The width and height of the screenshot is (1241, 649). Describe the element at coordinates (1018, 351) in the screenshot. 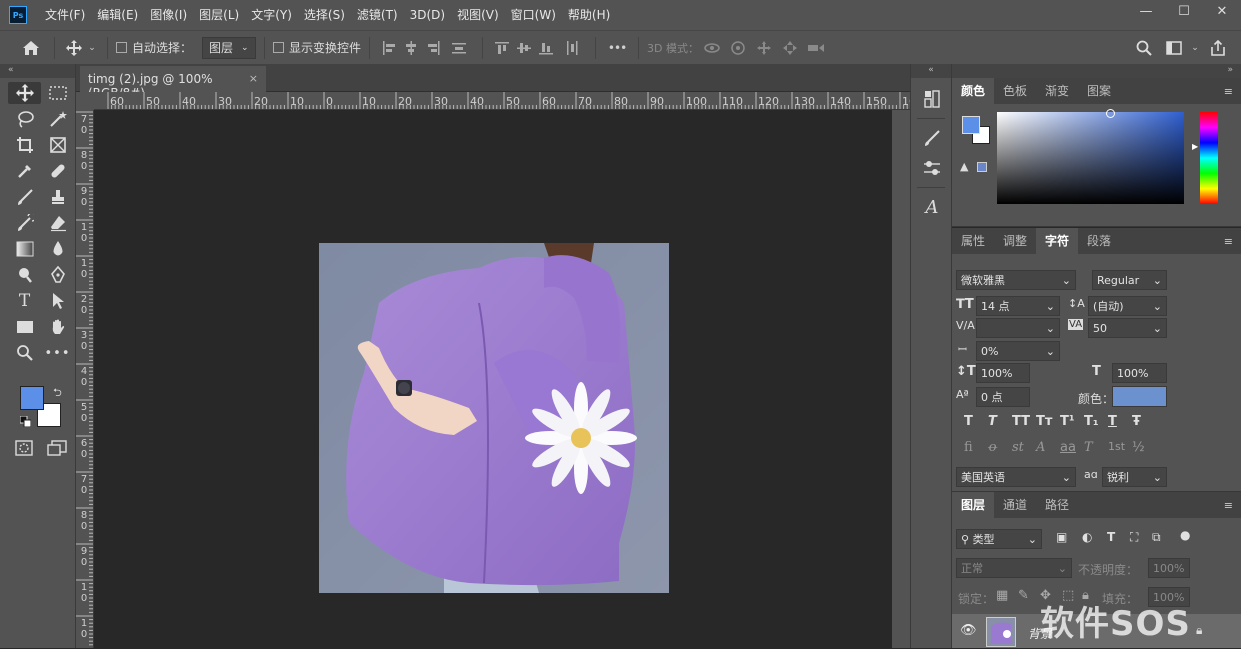

I see `tsume-field: 0% ⌄` at that location.